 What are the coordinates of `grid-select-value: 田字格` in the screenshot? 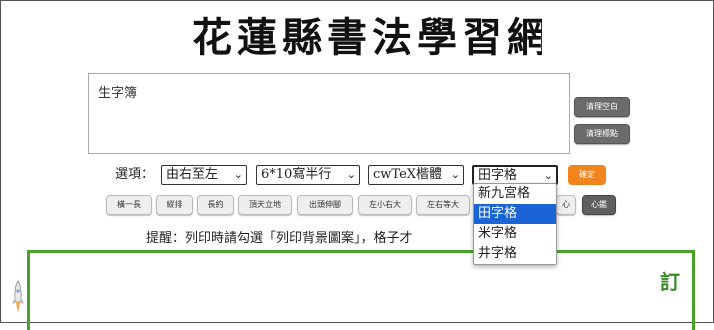 It's located at (498, 175).